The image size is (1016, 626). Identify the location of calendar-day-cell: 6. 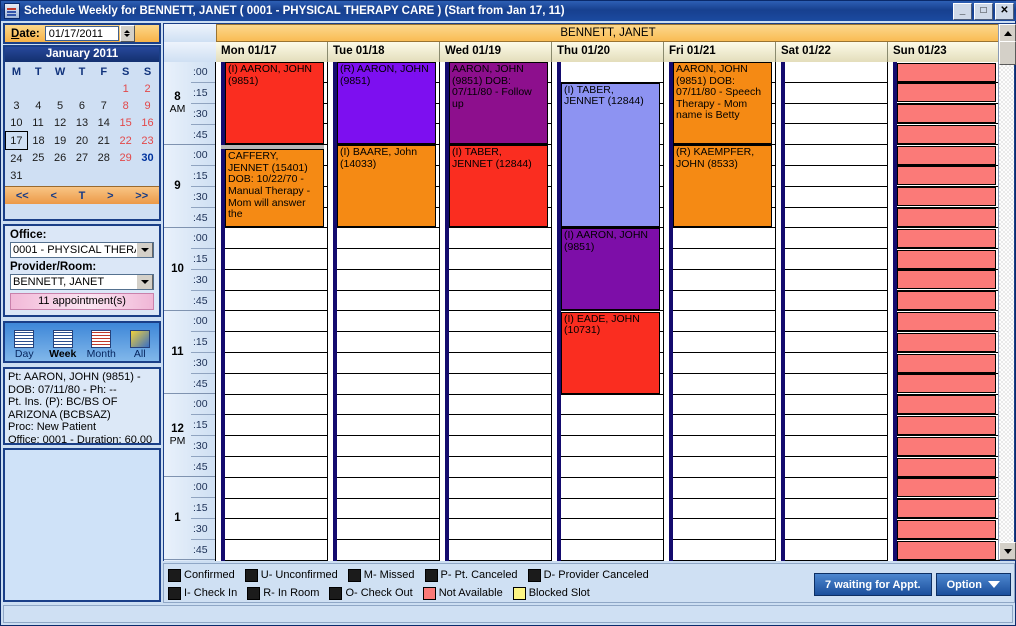
(82, 105).